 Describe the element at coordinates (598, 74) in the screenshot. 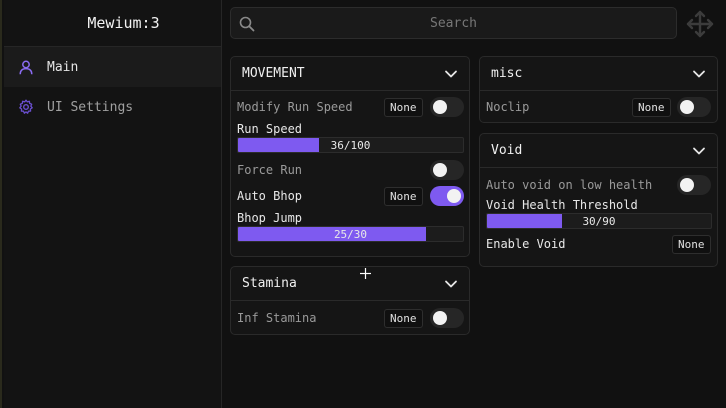

I see `misc-panel-header: misc` at that location.